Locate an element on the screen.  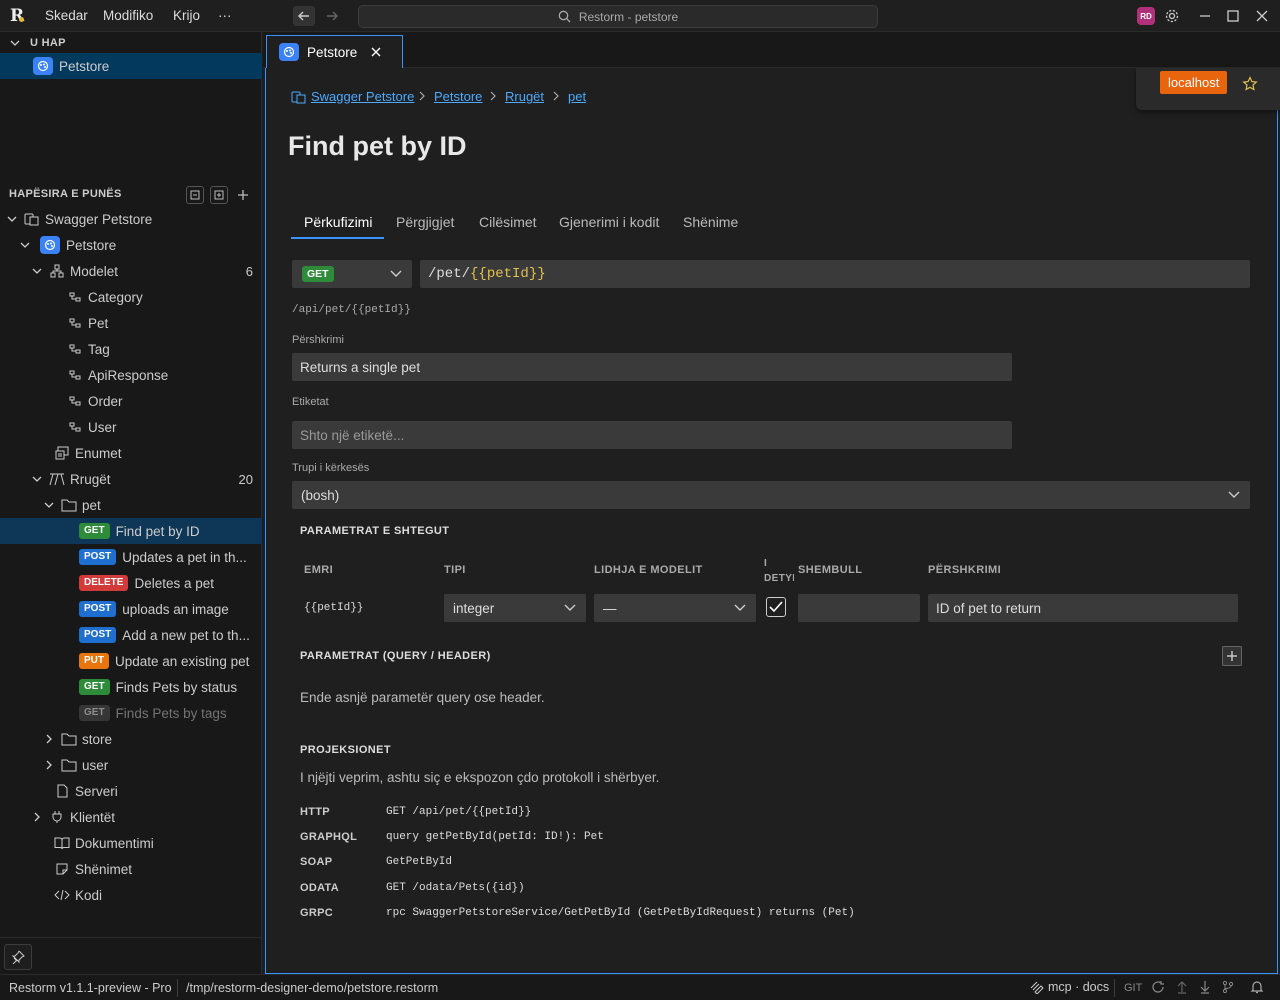
open-editor-petstore: Petstore is located at coordinates (131, 66).